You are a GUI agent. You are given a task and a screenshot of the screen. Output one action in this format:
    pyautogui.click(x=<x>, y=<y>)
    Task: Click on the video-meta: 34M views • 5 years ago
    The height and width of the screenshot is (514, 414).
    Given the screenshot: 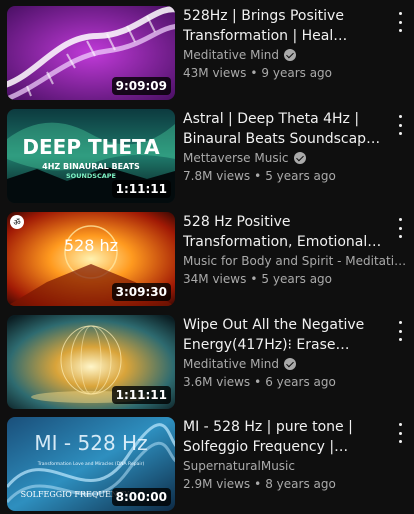 What is the action you would take?
    pyautogui.click(x=258, y=279)
    